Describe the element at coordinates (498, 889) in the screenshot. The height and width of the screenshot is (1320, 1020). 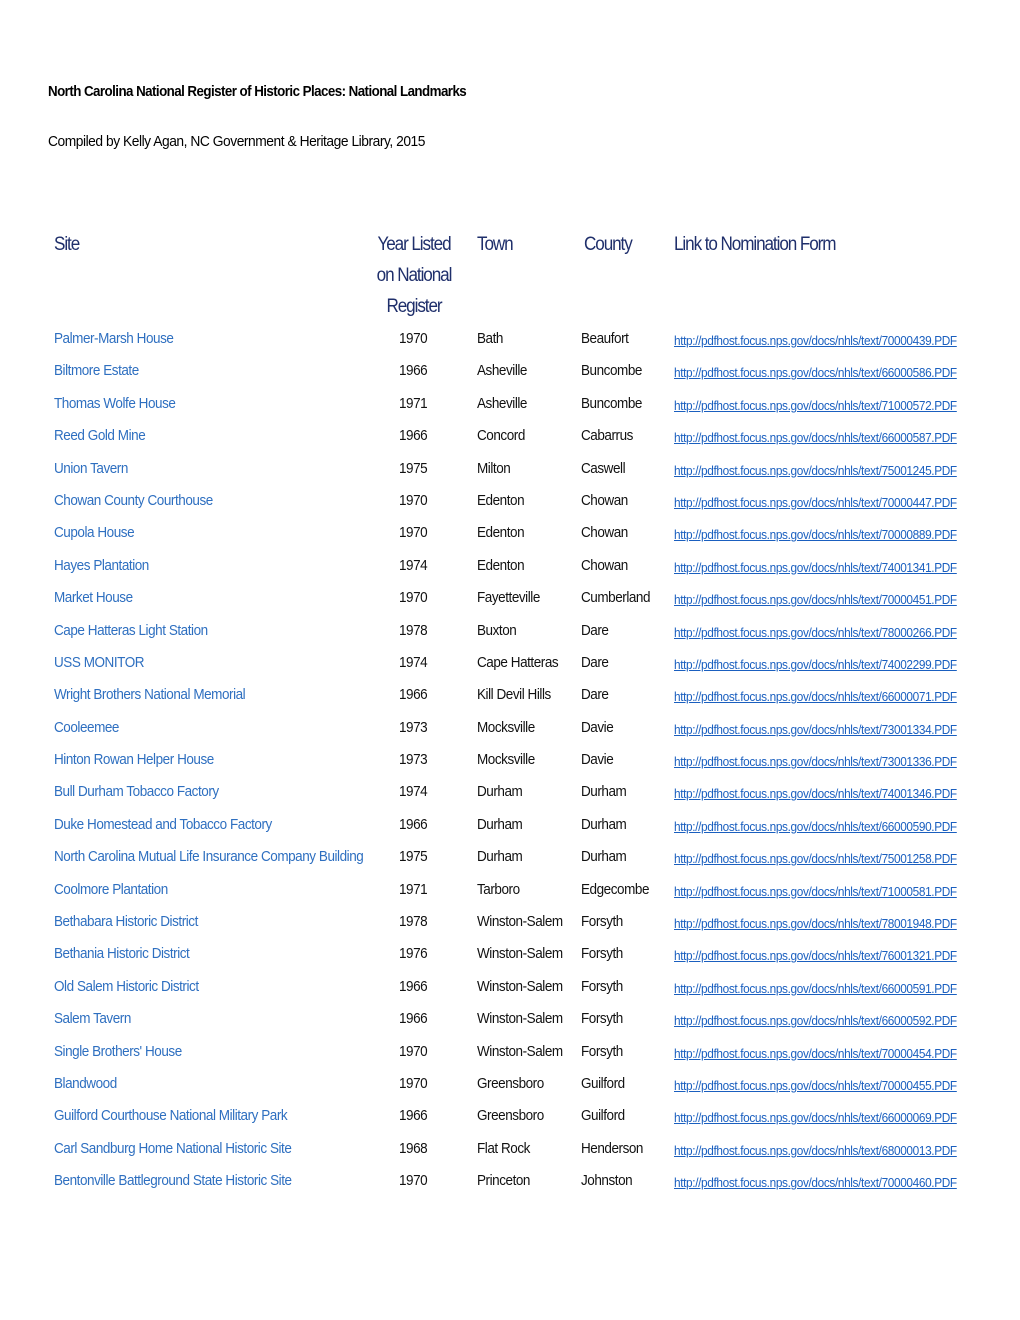
I see `town-cell: Tarboro` at that location.